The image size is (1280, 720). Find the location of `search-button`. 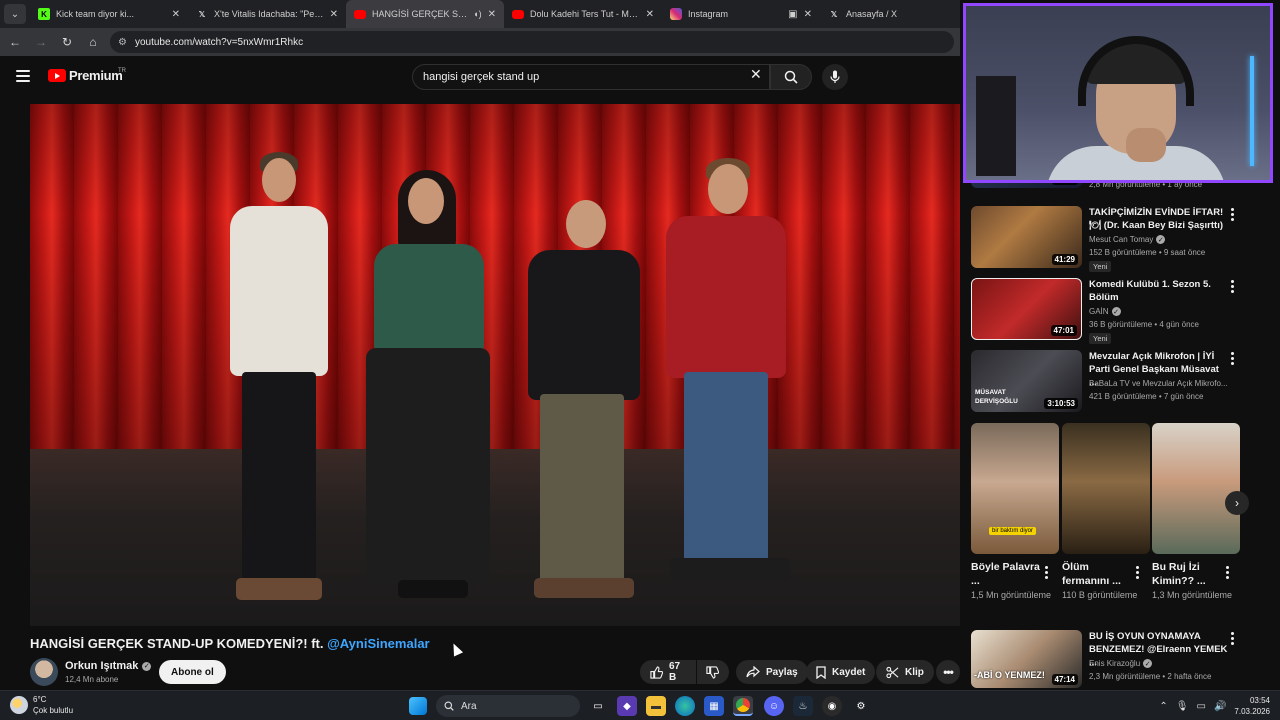

search-button is located at coordinates (791, 77).